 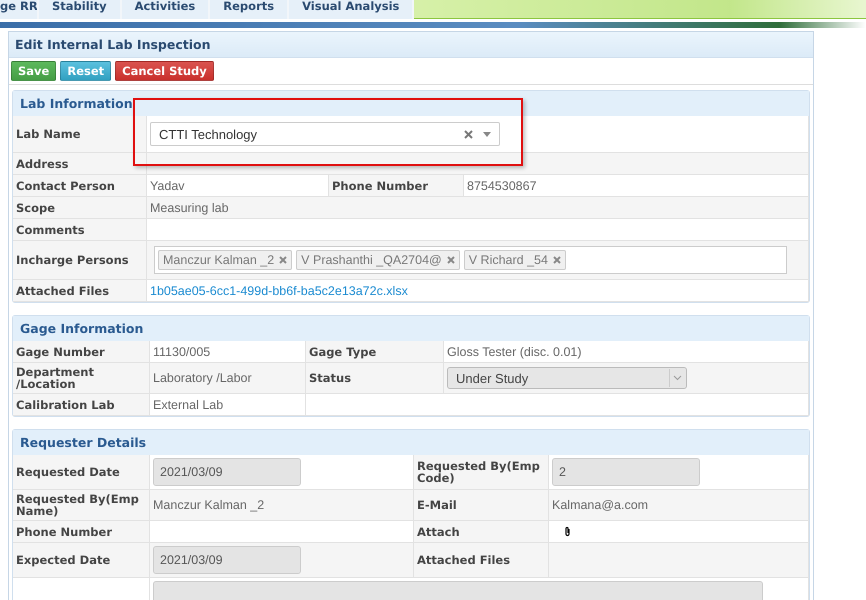 I want to click on lab-name-dropdown: CTTI Technology, so click(x=325, y=134).